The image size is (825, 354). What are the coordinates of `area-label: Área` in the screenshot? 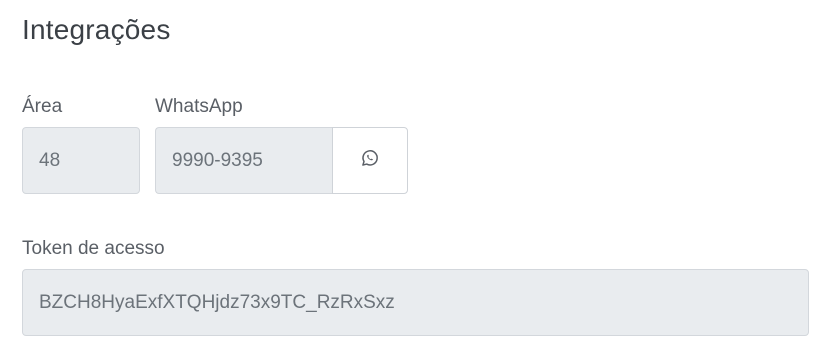 It's located at (42, 106).